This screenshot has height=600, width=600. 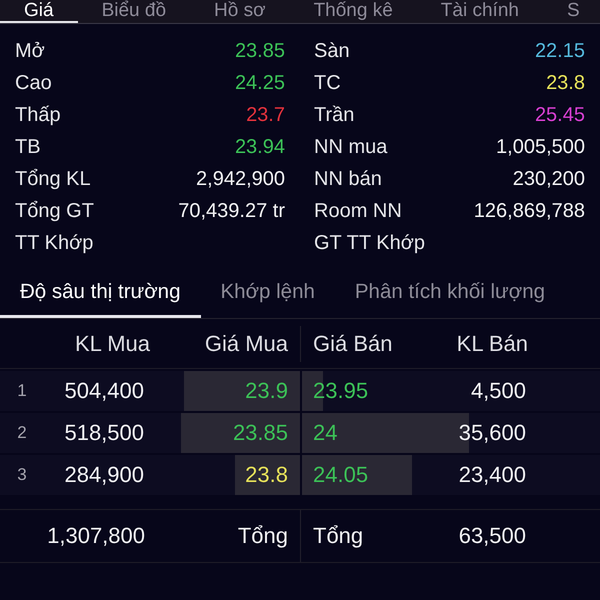 What do you see at coordinates (450, 292) in the screenshot?
I see `tab: Phân tích khối lượng` at bounding box center [450, 292].